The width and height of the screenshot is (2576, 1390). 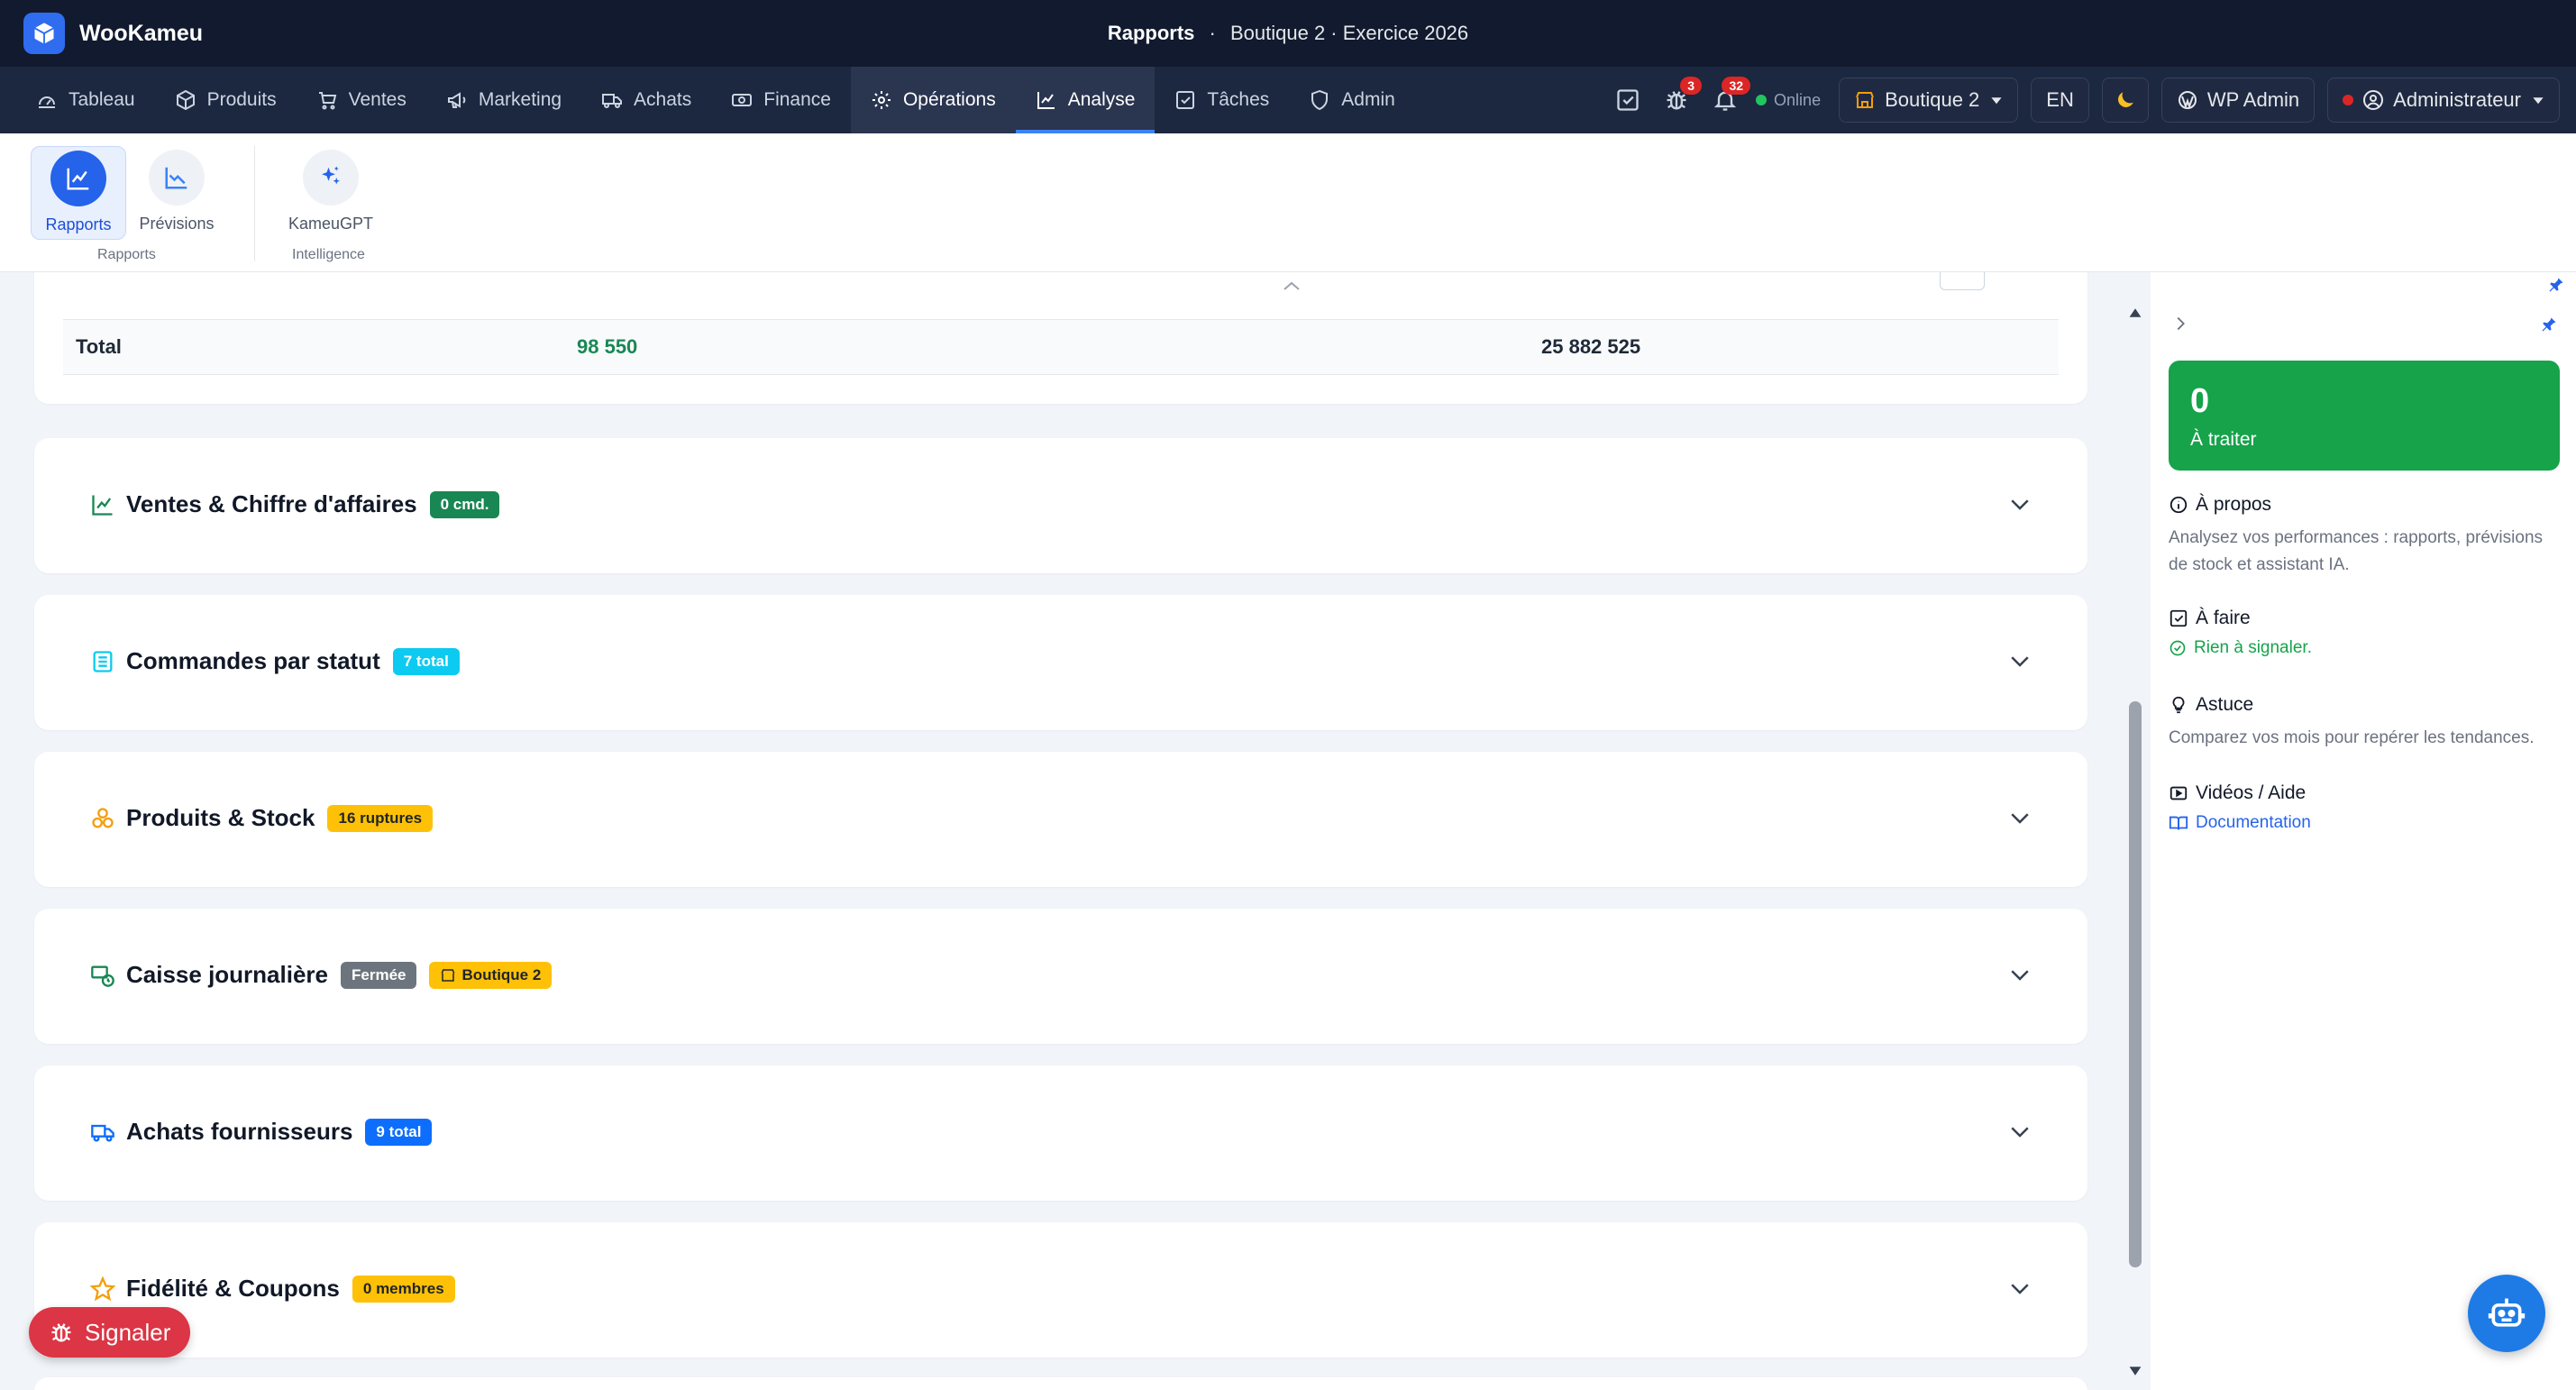 I want to click on tasks-button, so click(x=1628, y=100).